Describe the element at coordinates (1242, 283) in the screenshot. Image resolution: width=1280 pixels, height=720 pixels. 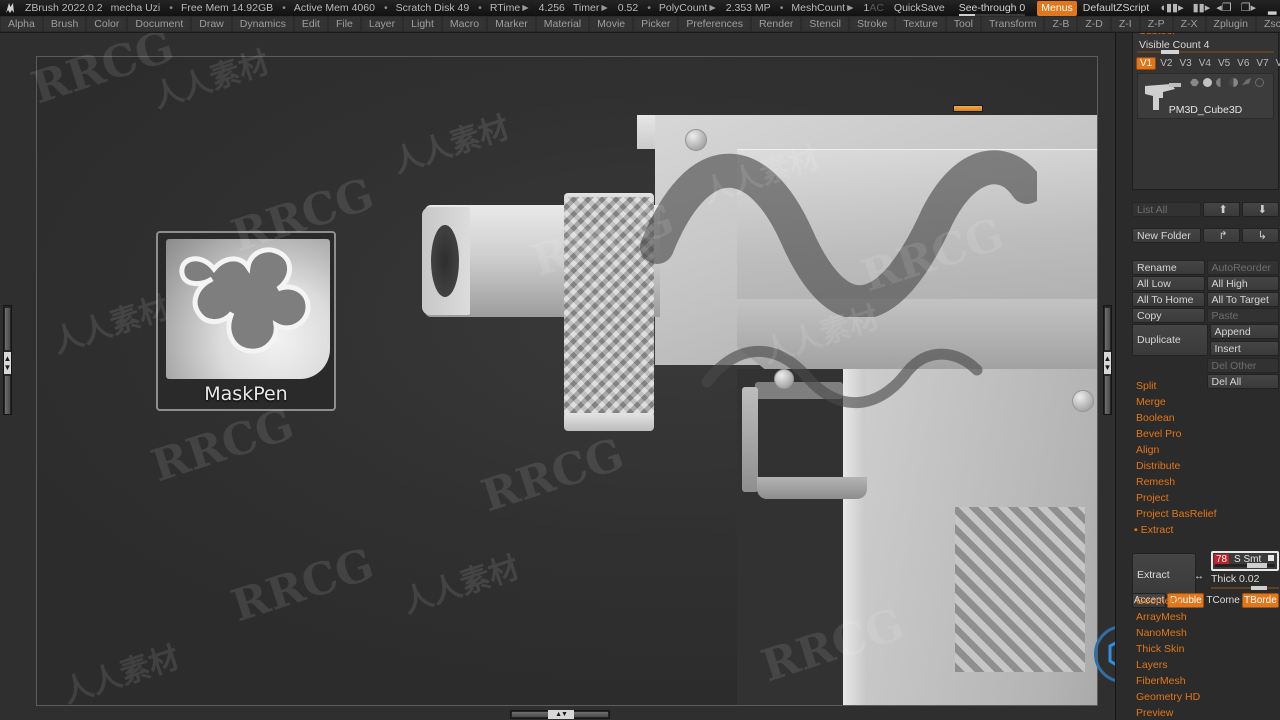
I see `all-high-button: All High` at that location.